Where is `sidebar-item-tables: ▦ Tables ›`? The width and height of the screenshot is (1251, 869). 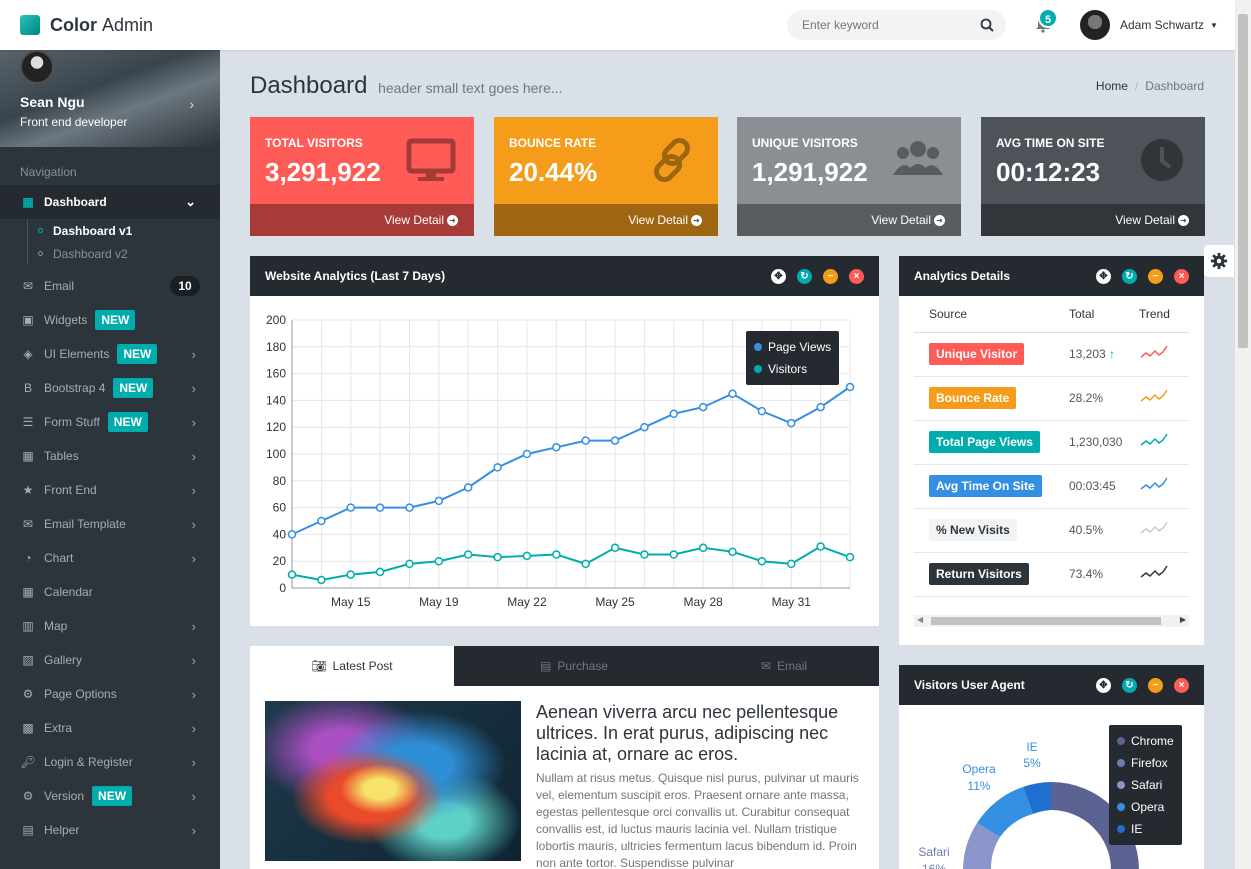
sidebar-item-tables: ▦ Tables › is located at coordinates (110, 456).